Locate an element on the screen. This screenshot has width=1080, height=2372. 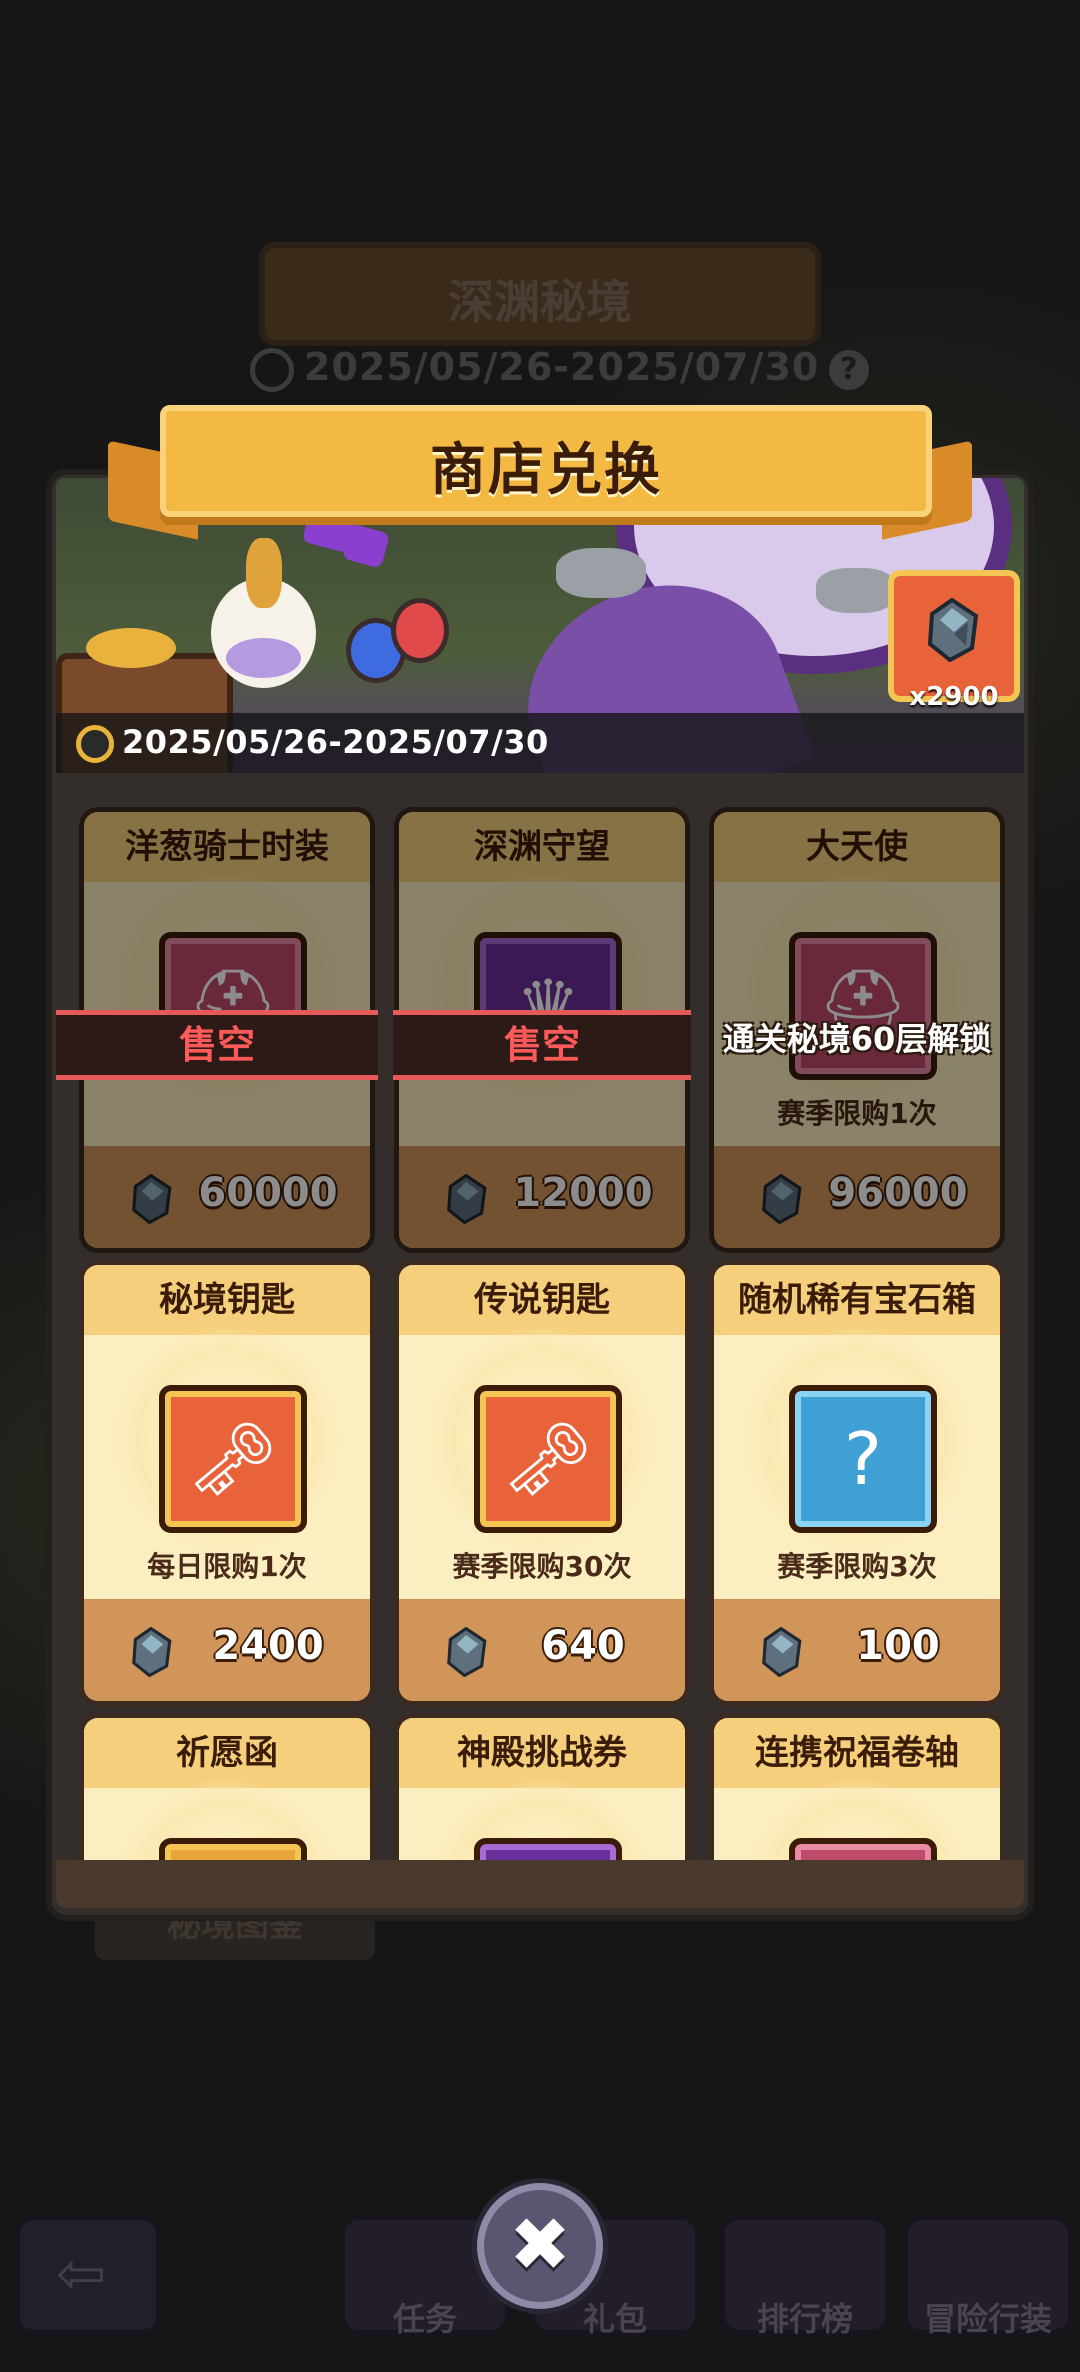
nav-ranking-label: 排行榜 is located at coordinates (804, 2319).